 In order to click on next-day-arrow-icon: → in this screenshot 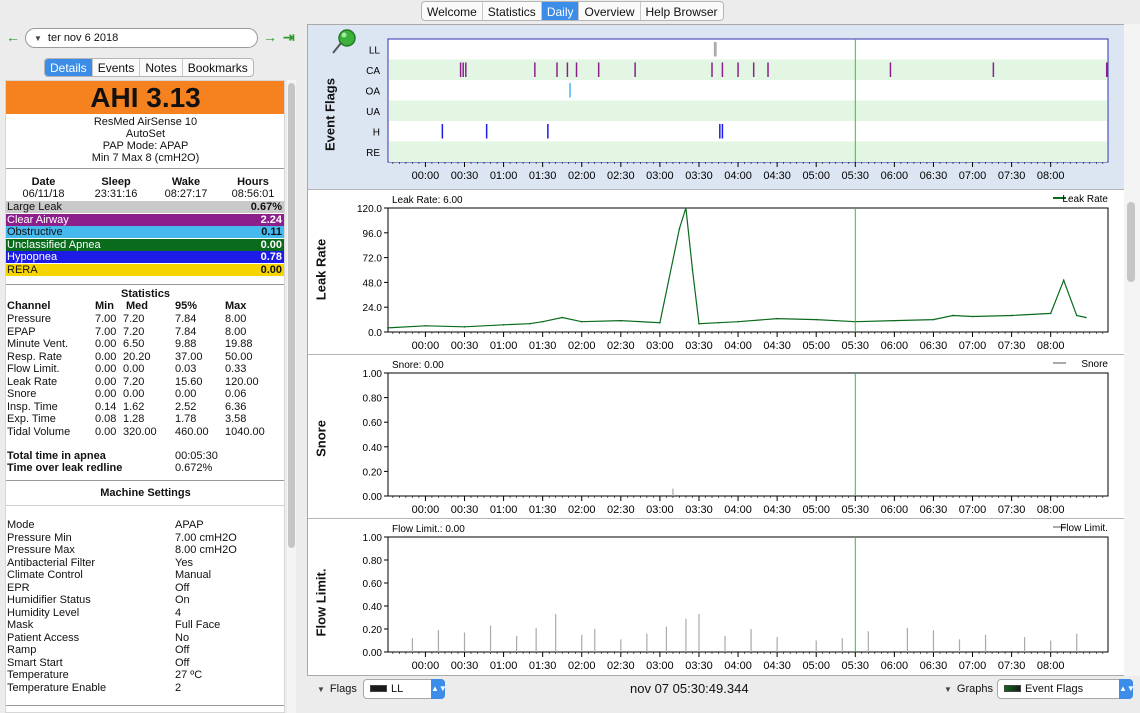, I will do `click(270, 37)`.